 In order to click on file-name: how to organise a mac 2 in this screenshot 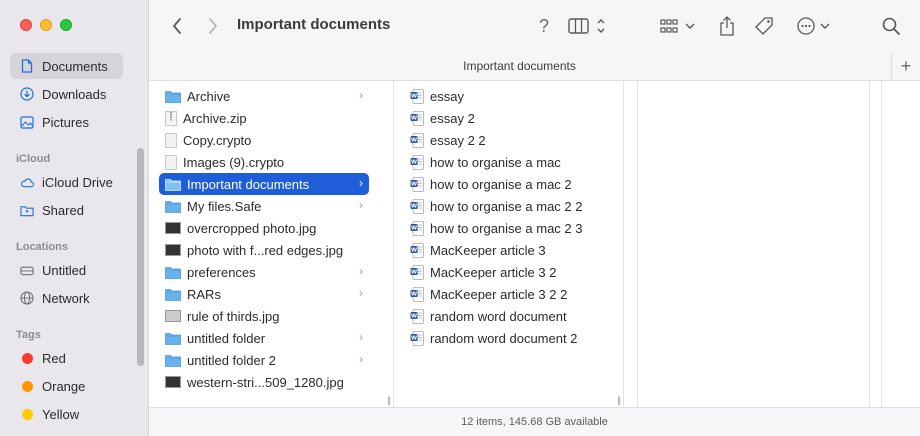, I will do `click(501, 184)`.